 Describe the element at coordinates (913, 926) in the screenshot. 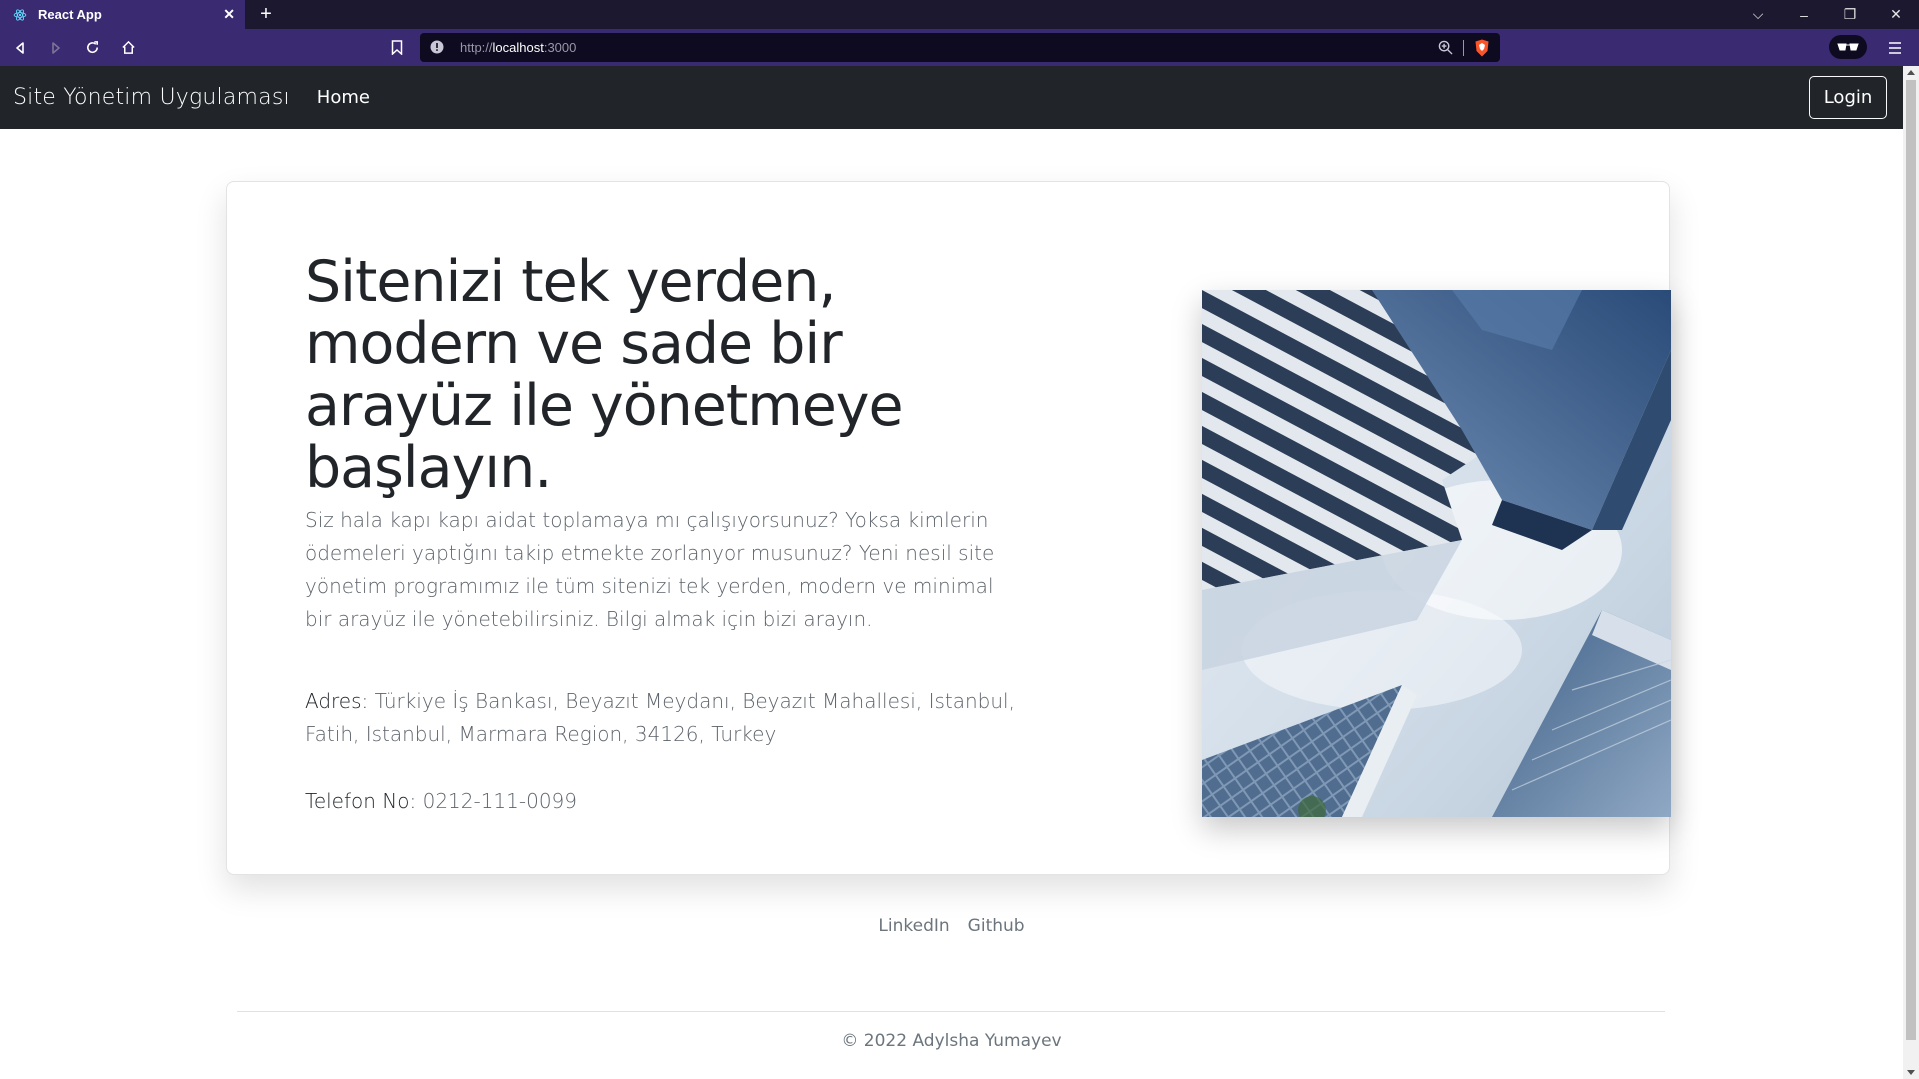

I see `footer-link-linkedin: LinkedIn` at that location.